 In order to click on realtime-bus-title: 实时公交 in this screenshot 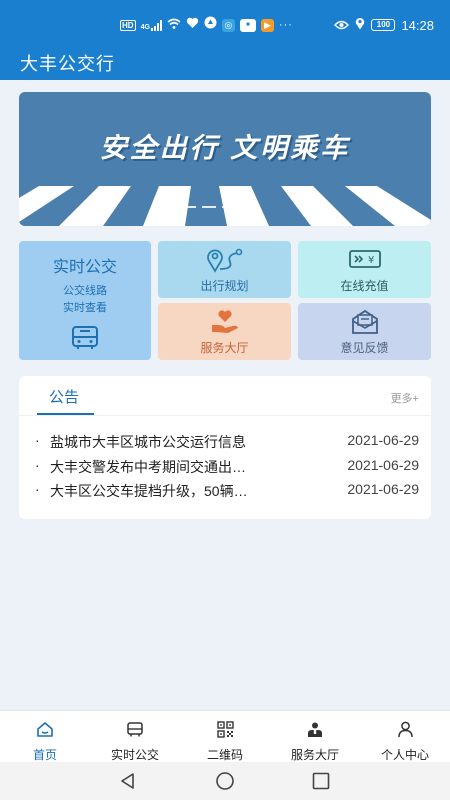, I will do `click(84, 267)`.